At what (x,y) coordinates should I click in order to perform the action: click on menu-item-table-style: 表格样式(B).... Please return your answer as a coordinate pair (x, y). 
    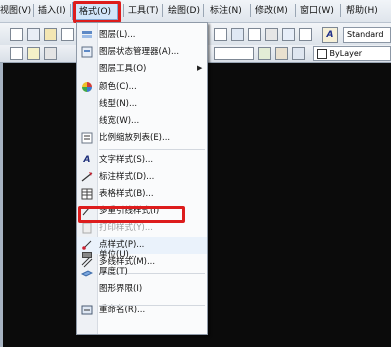
    Looking at the image, I should click on (142, 194).